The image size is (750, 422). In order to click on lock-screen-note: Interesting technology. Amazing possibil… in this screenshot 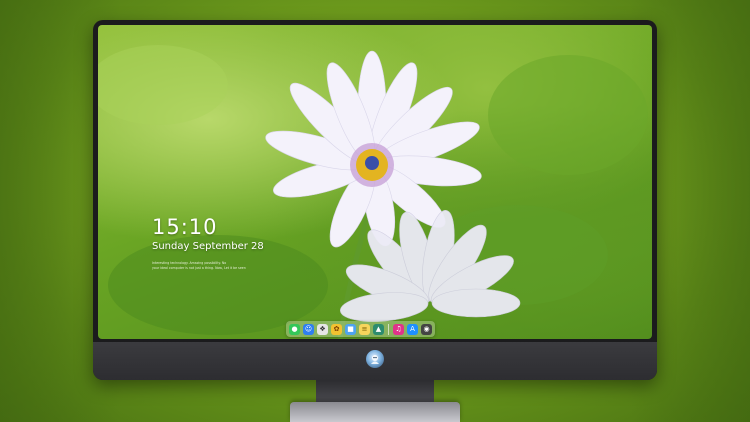, I will do `click(208, 266)`.